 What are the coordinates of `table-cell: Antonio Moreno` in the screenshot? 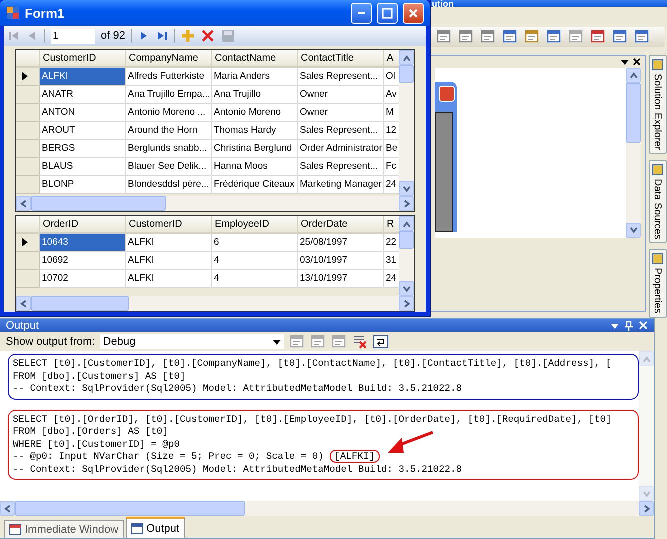 It's located at (255, 113).